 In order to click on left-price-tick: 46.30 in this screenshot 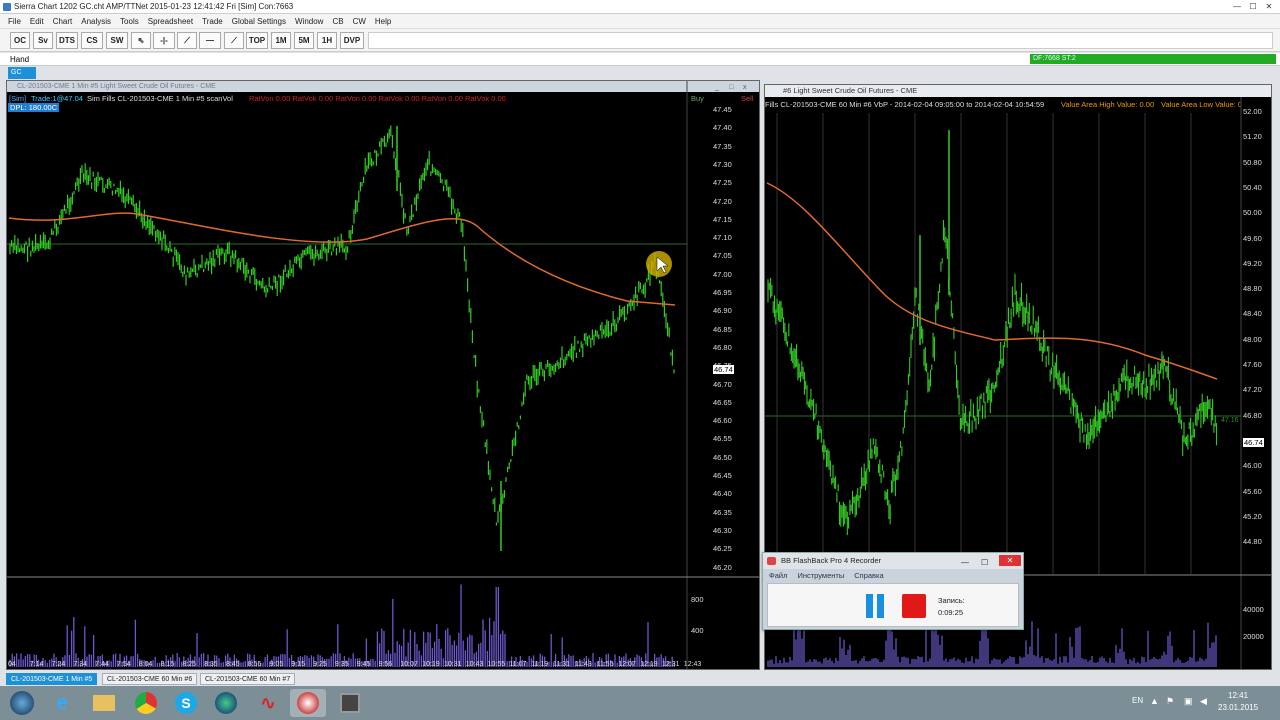, I will do `click(722, 530)`.